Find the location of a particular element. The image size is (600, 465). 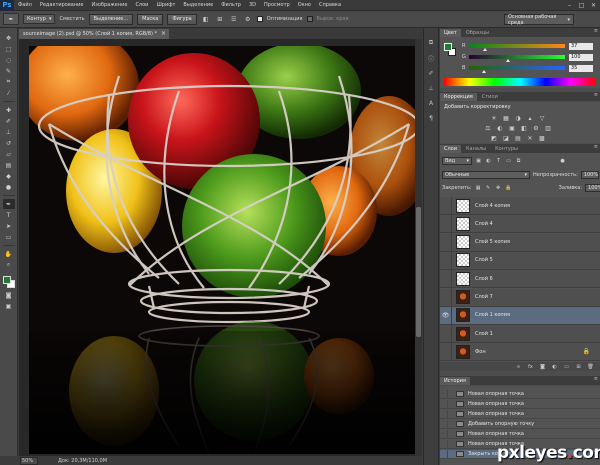

eyedropper-tool-icon: ⁄ is located at coordinates (9, 93).